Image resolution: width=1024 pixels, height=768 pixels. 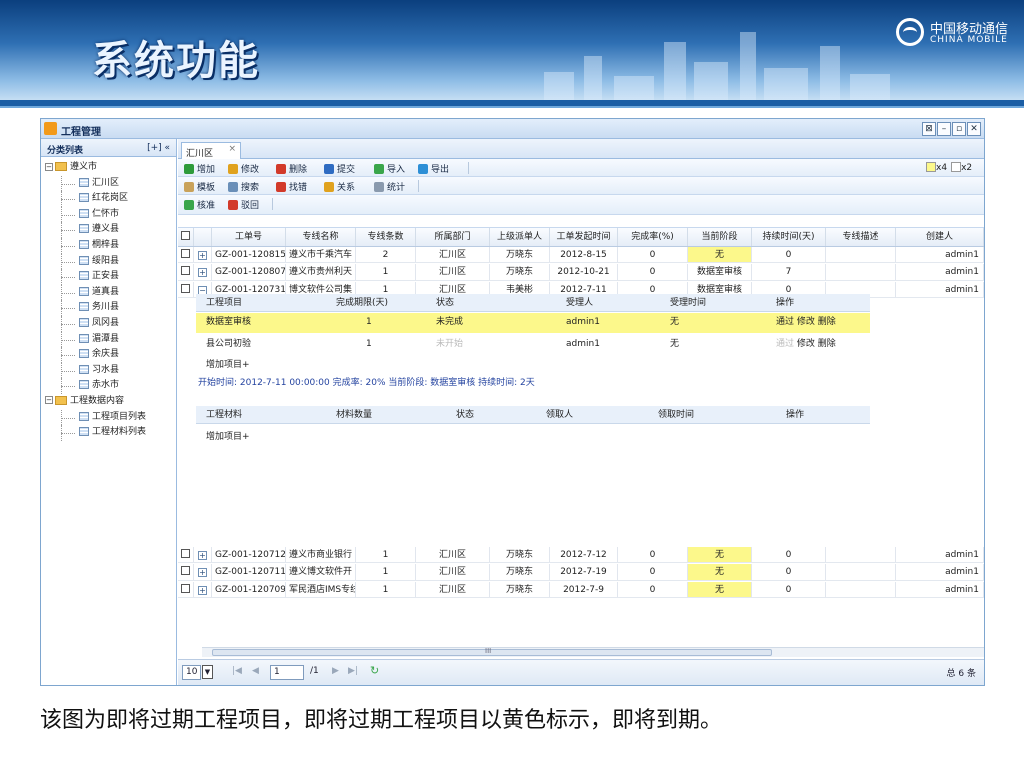 I want to click on tree-node: − 遵义市, so click(x=108, y=168).